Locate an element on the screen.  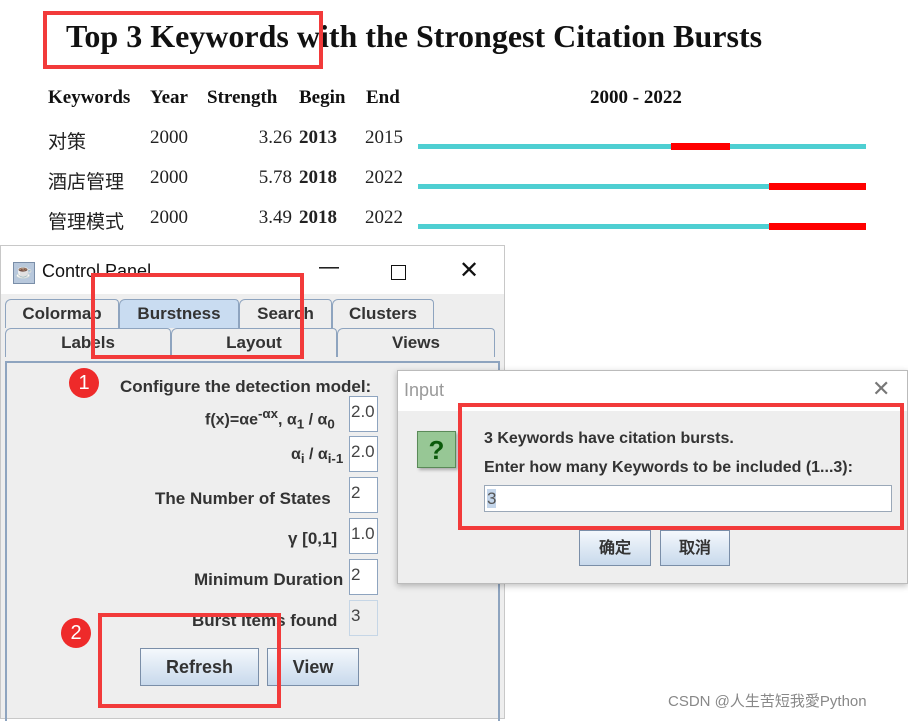
gamma-label: γ [0,1] is located at coordinates (313, 538).